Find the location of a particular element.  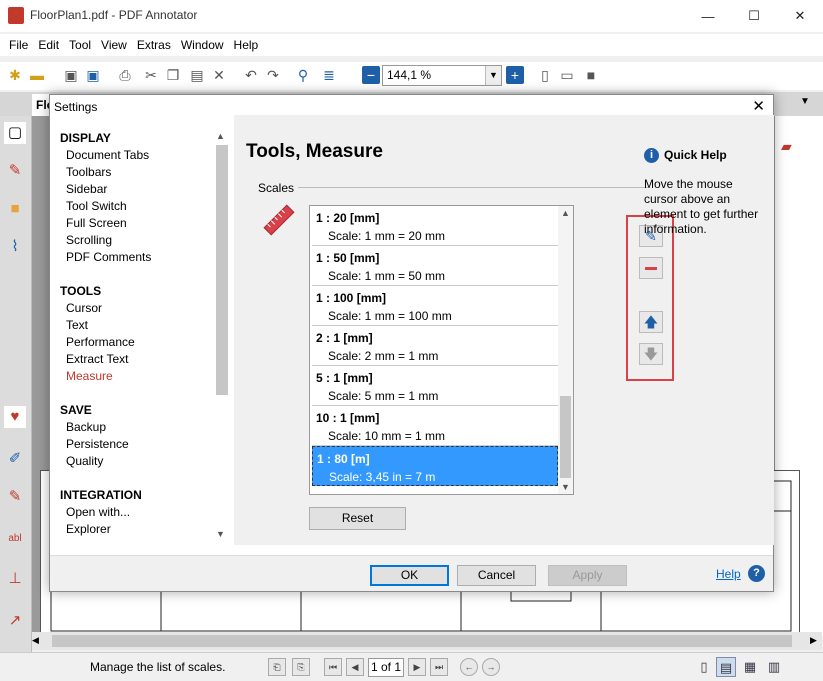

tab-list-icon: ▼ is located at coordinates (805, 101).